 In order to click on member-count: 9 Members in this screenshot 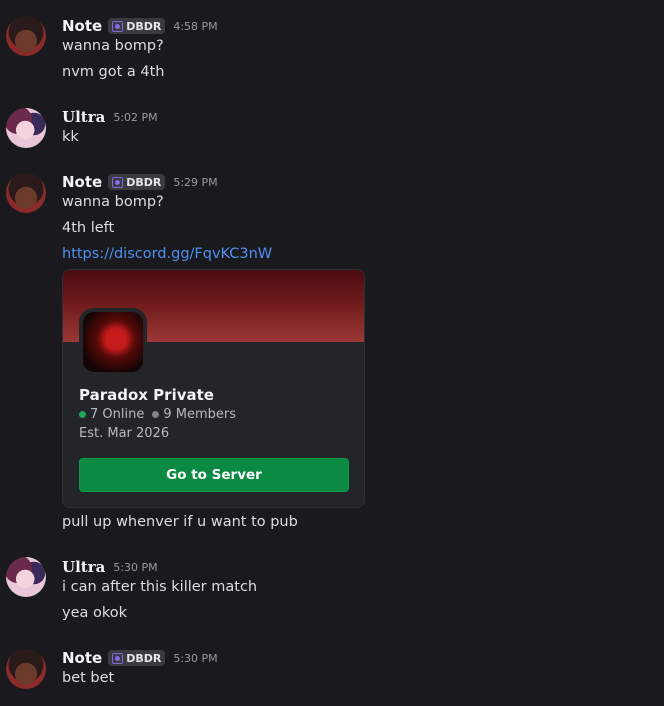, I will do `click(199, 414)`.